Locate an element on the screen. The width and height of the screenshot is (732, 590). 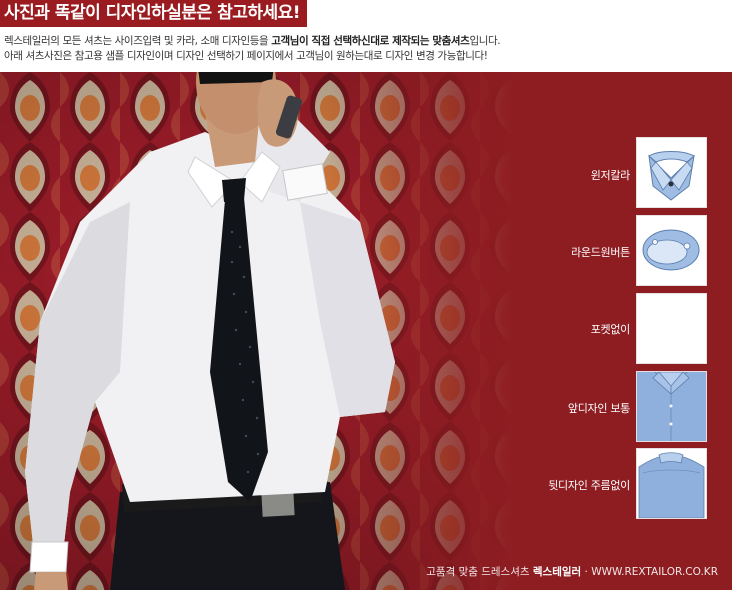
option-label-cuff: 라운드원버튼 is located at coordinates (600, 252).